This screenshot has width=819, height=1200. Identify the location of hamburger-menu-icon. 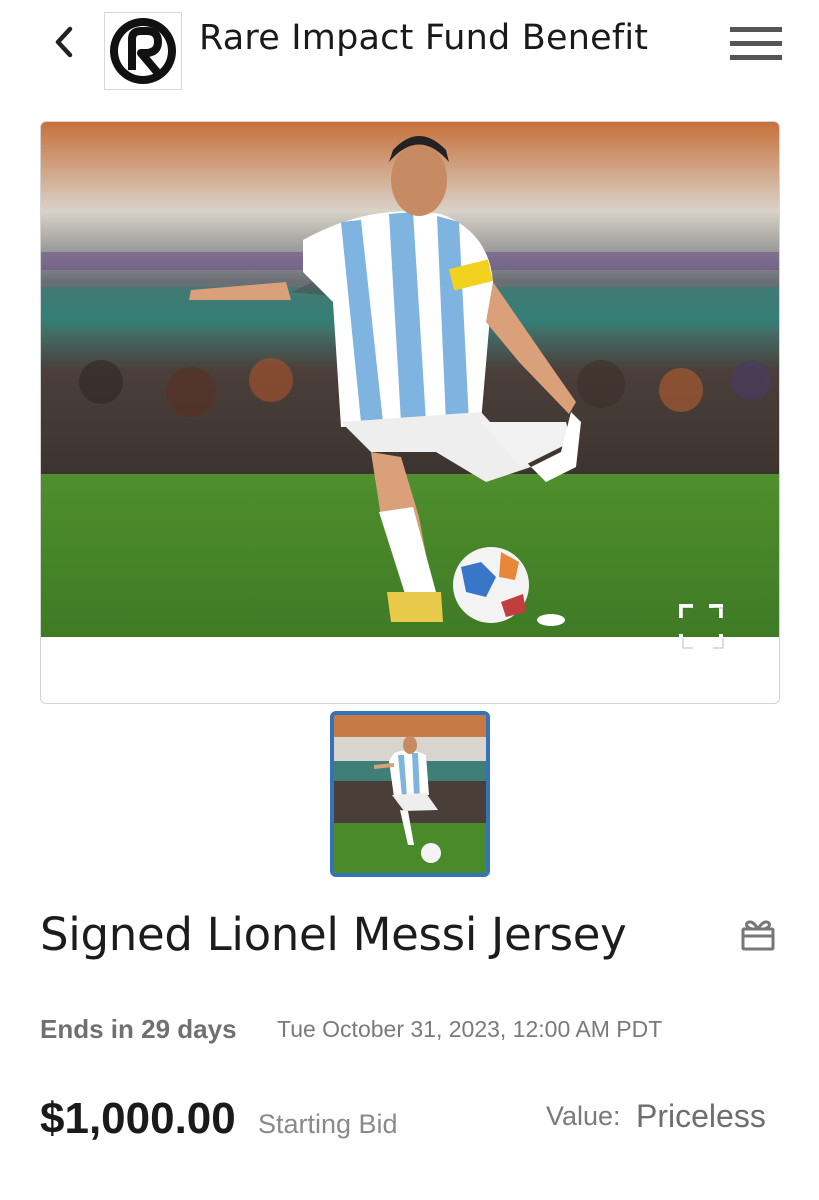
(756, 43).